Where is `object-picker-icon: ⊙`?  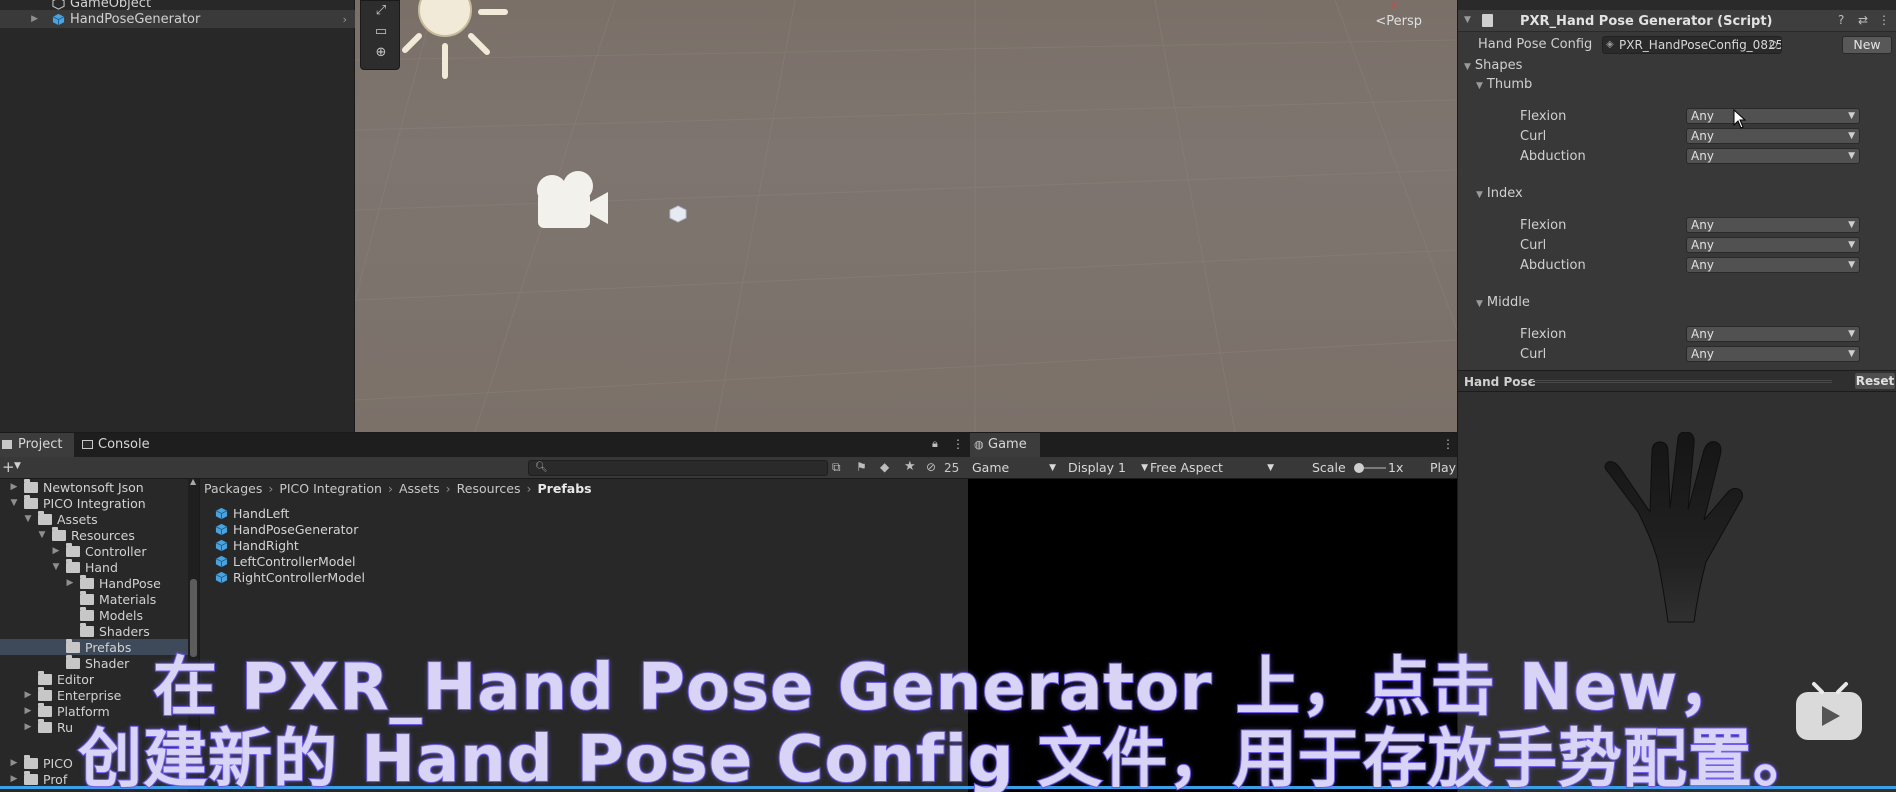 object-picker-icon: ⊙ is located at coordinates (1773, 45).